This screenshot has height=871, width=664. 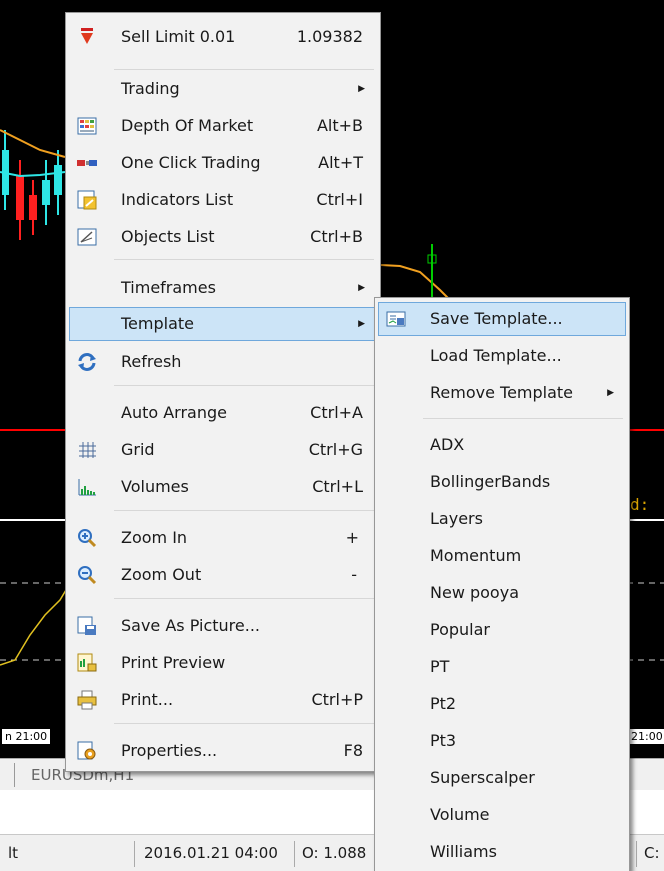 I want to click on print-icon, so click(x=87, y=700).